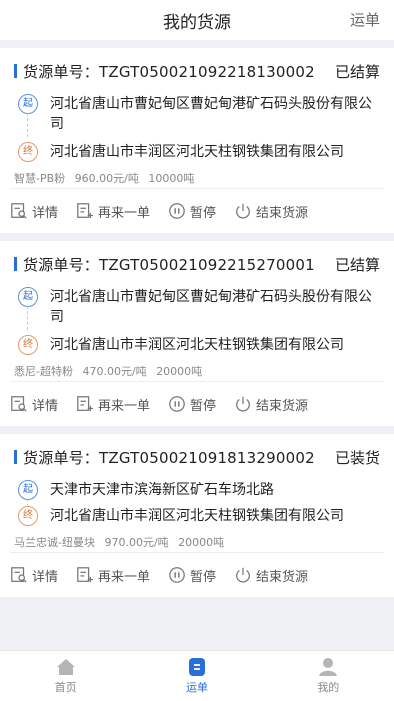  What do you see at coordinates (357, 457) in the screenshot?
I see `status-badge: 已装货` at bounding box center [357, 457].